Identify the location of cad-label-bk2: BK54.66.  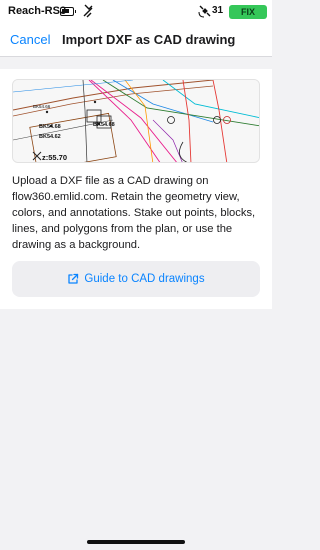
(42, 106).